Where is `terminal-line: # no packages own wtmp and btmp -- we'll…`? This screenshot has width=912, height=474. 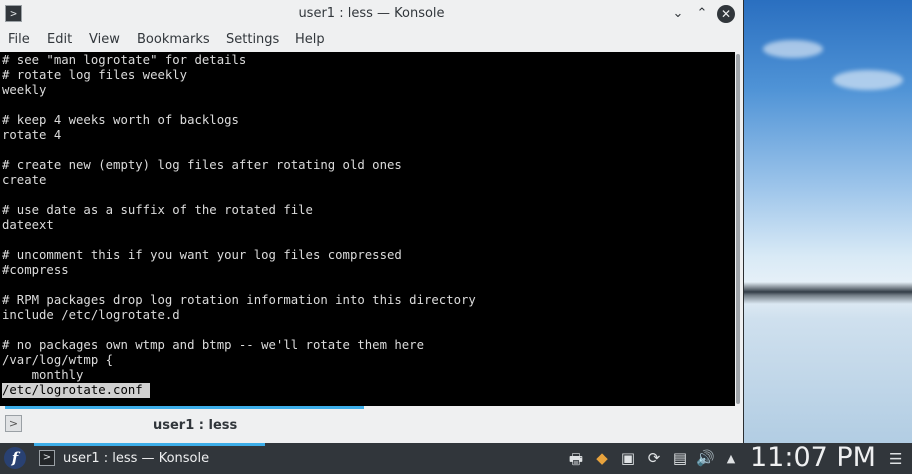
terminal-line: # no packages own wtmp and btmp -- we'll… is located at coordinates (213, 345).